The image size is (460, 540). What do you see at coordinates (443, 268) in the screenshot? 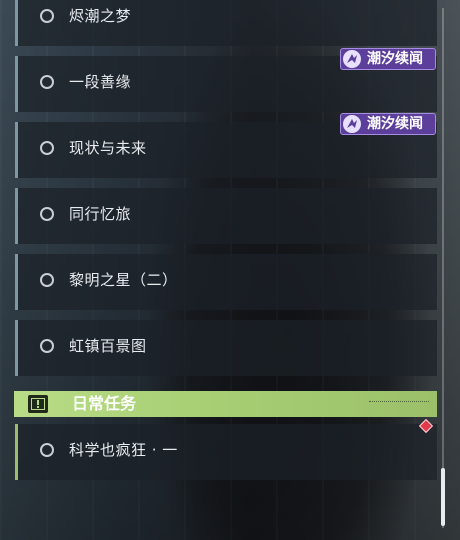
I see `scrollbar-track` at bounding box center [443, 268].